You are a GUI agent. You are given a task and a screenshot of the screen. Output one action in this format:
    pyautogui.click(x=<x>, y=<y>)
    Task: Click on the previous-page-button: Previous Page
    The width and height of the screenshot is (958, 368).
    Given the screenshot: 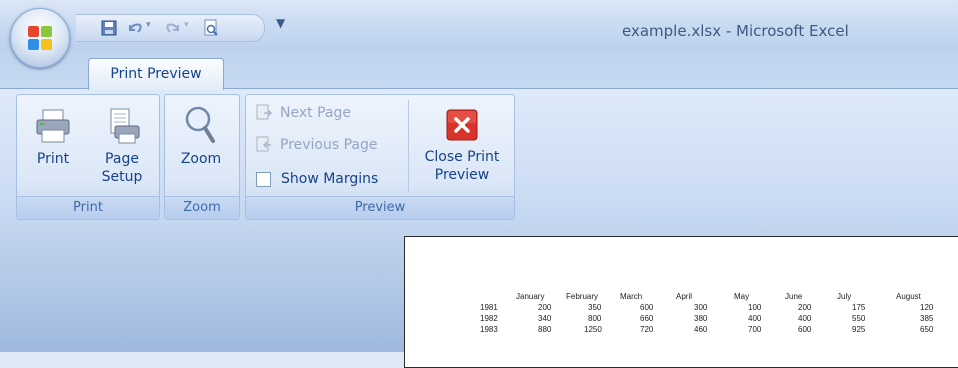 What is the action you would take?
    pyautogui.click(x=316, y=145)
    